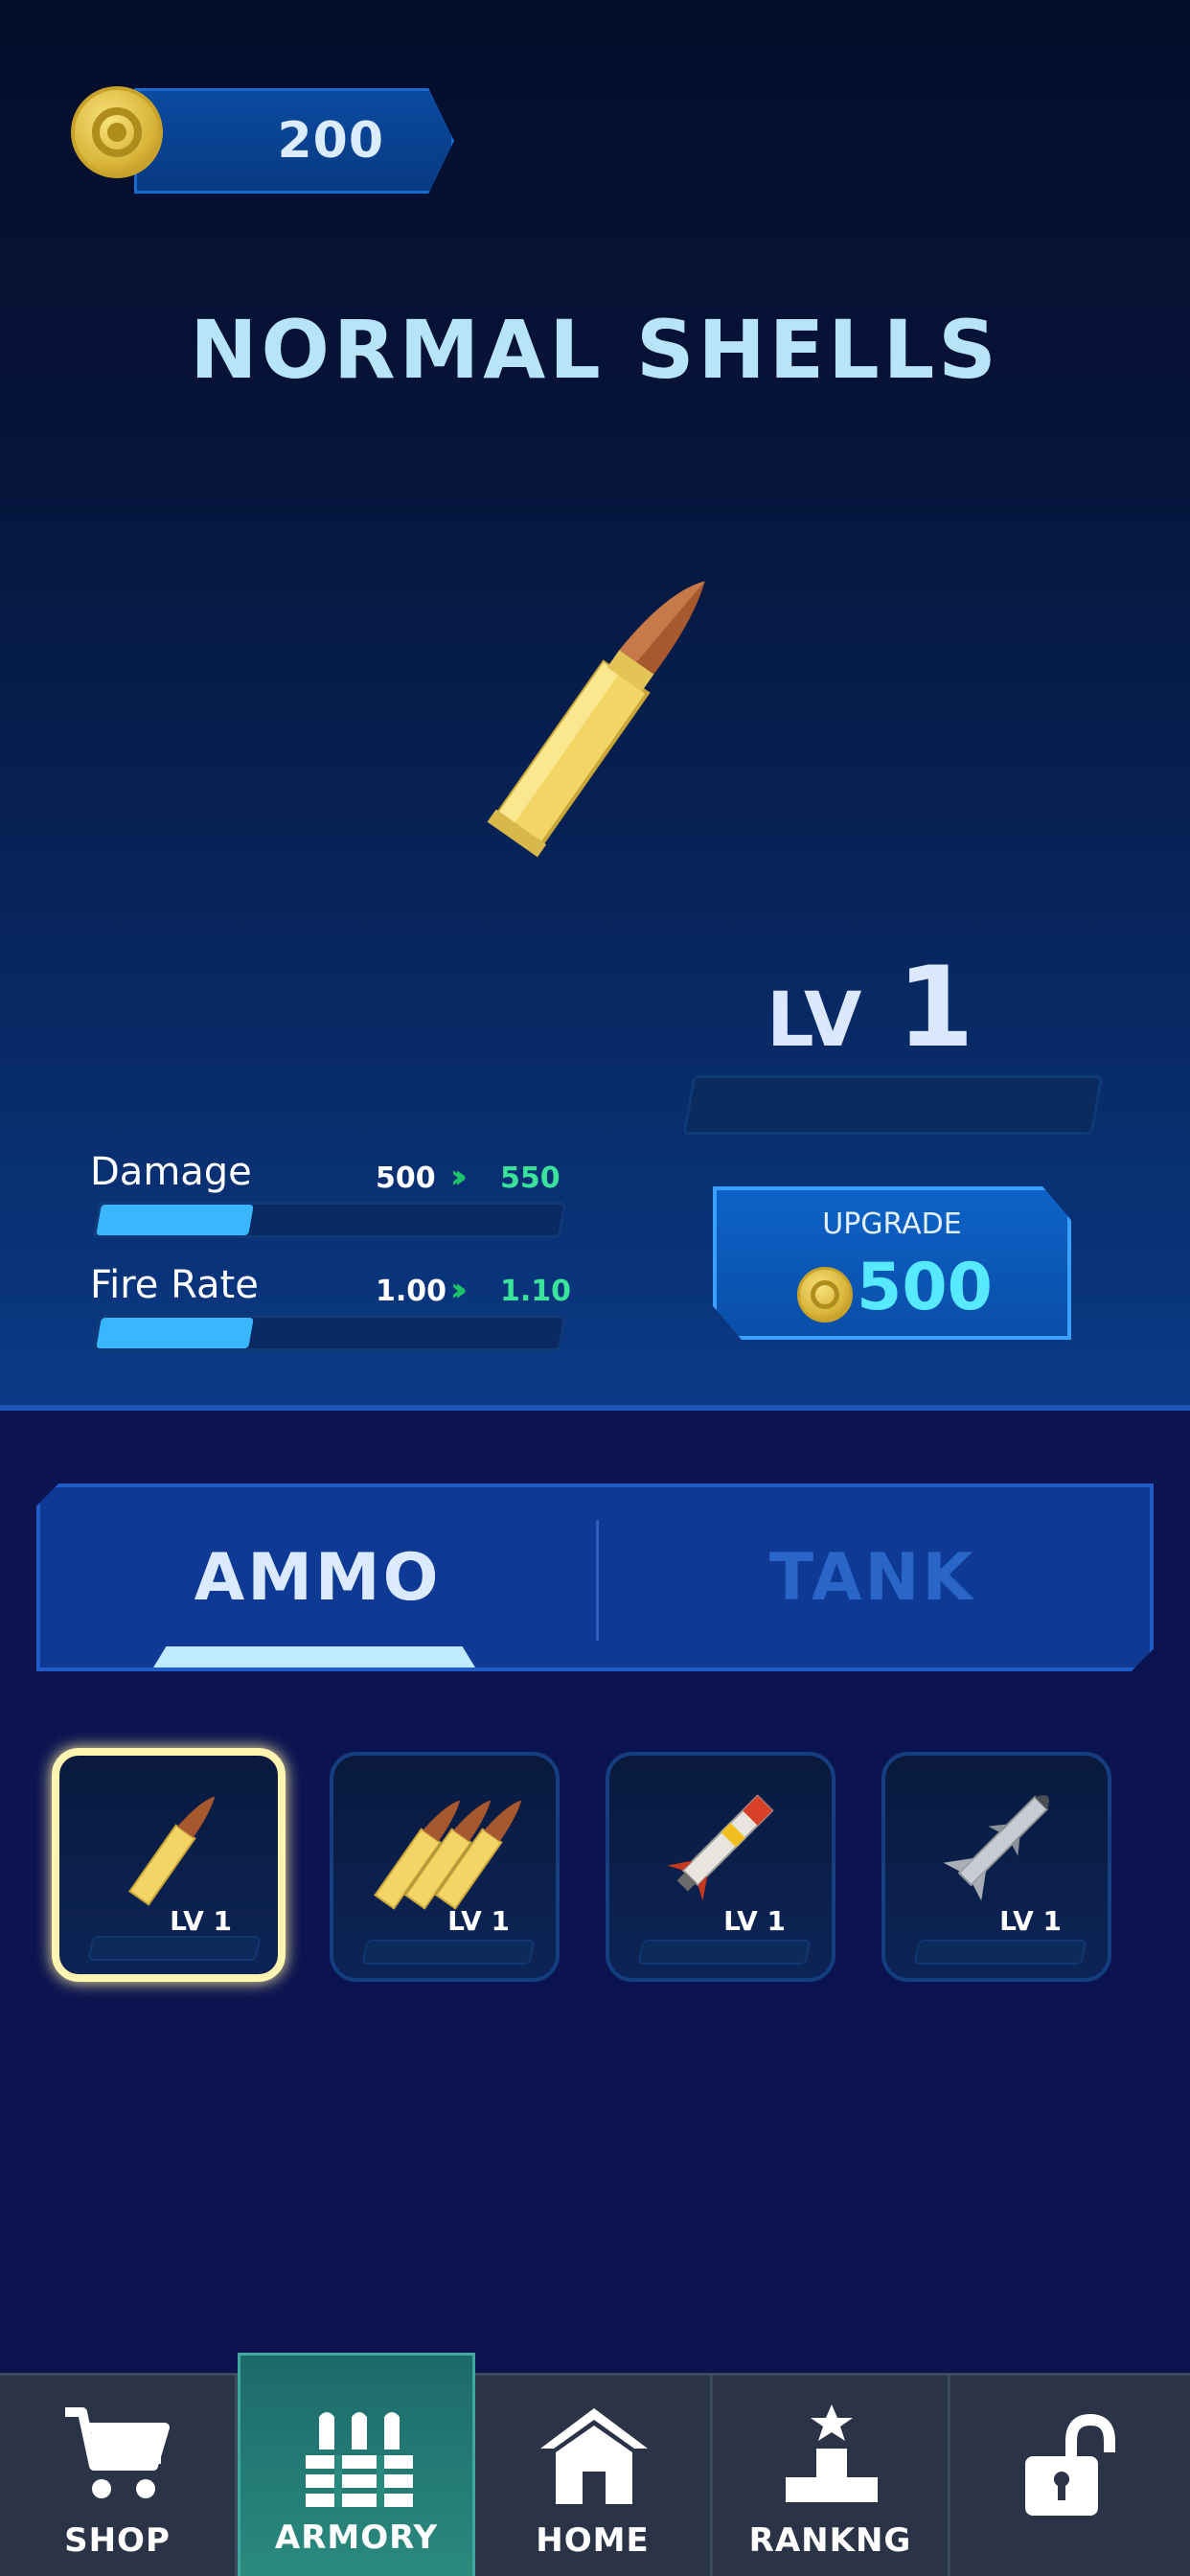 Image resolution: width=1190 pixels, height=2576 pixels. Describe the element at coordinates (893, 1105) in the screenshot. I see `level-progress-bar` at that location.